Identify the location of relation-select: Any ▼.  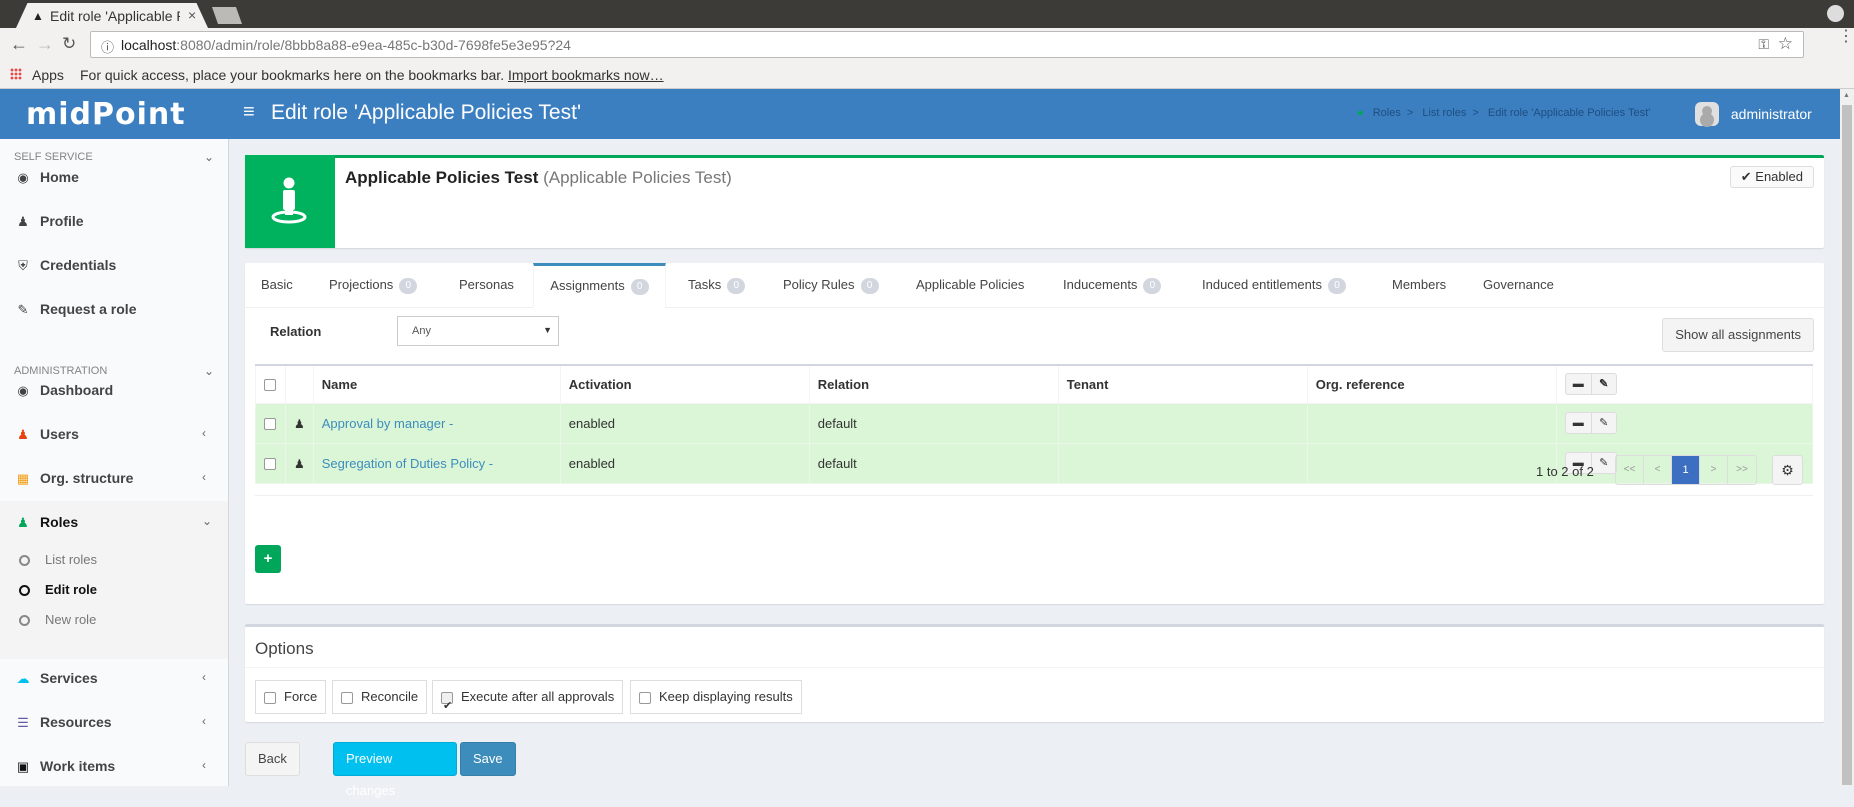
(478, 331).